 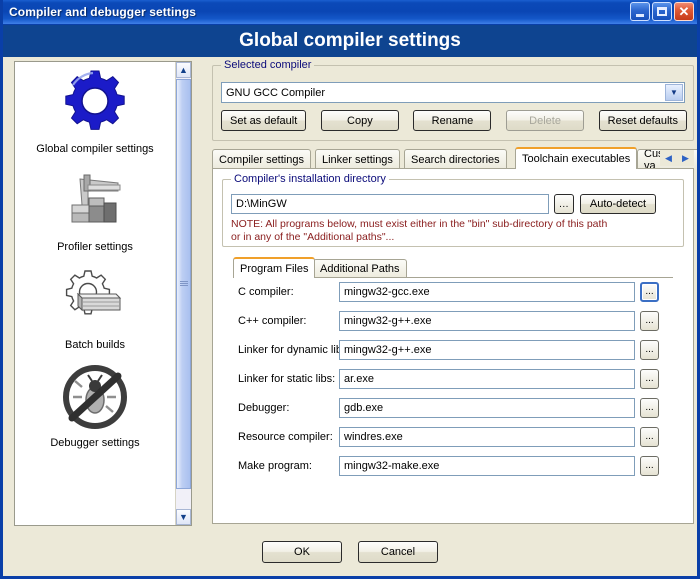 I want to click on page-title: Global compiler settings, so click(x=350, y=40).